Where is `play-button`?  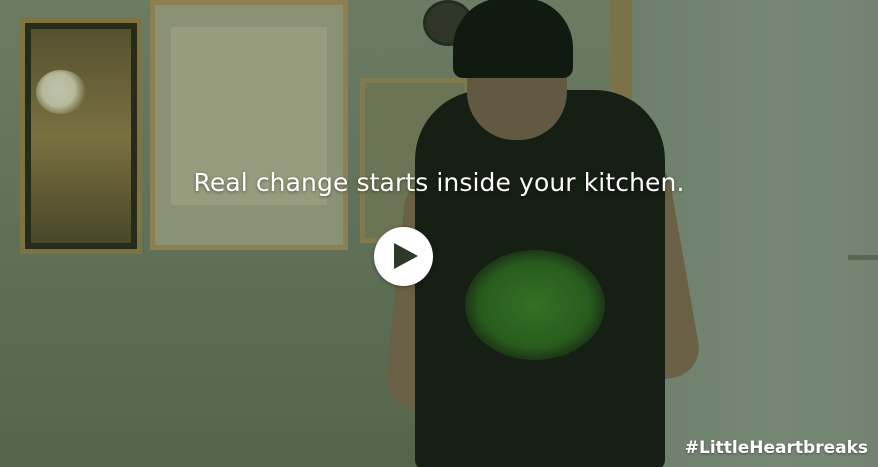 play-button is located at coordinates (403, 256).